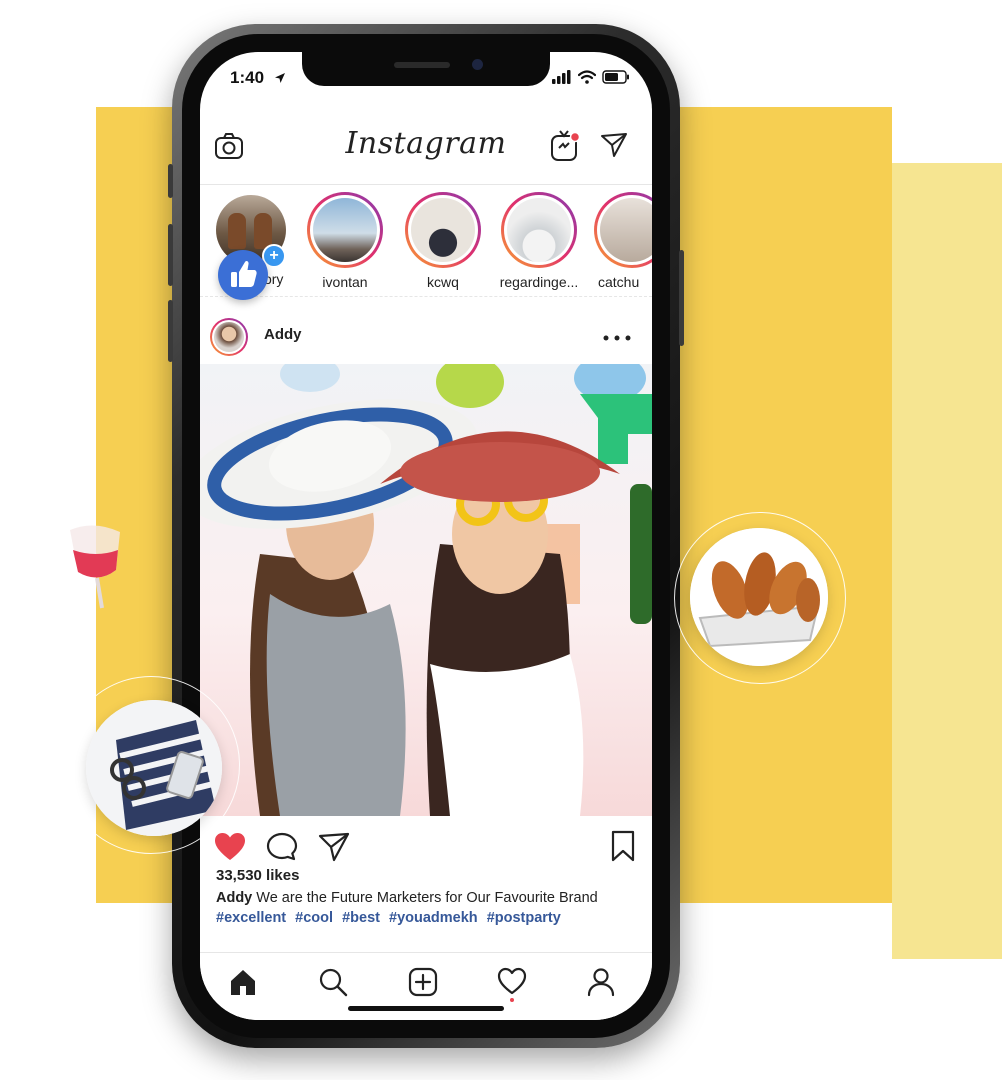 This screenshot has width=1002, height=1080. What do you see at coordinates (170, 255) in the screenshot?
I see `volume-up-button` at bounding box center [170, 255].